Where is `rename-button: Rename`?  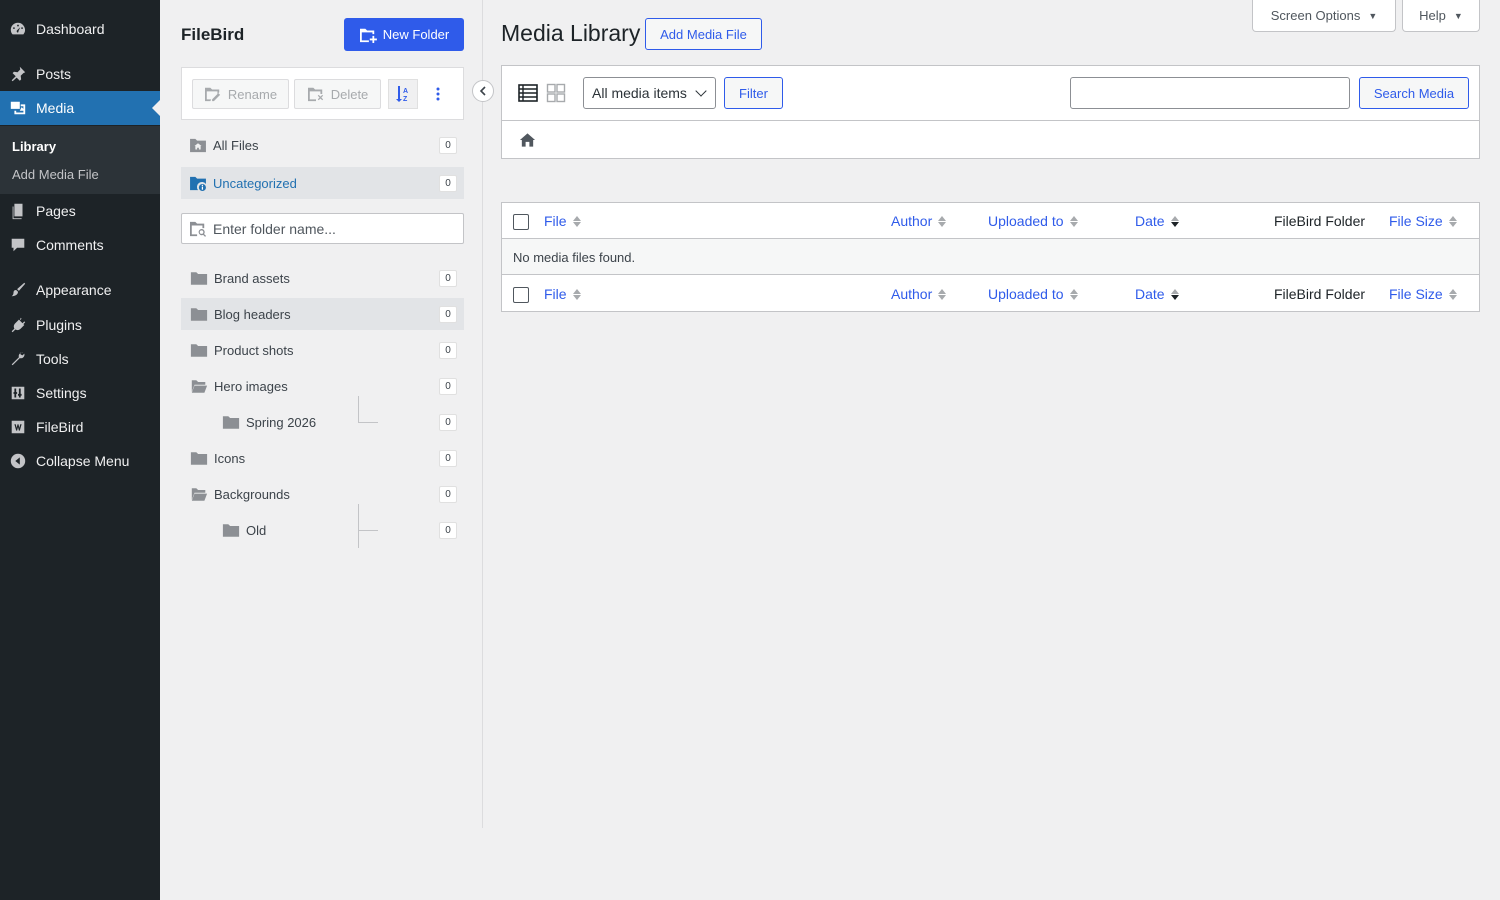
rename-button: Rename is located at coordinates (240, 94).